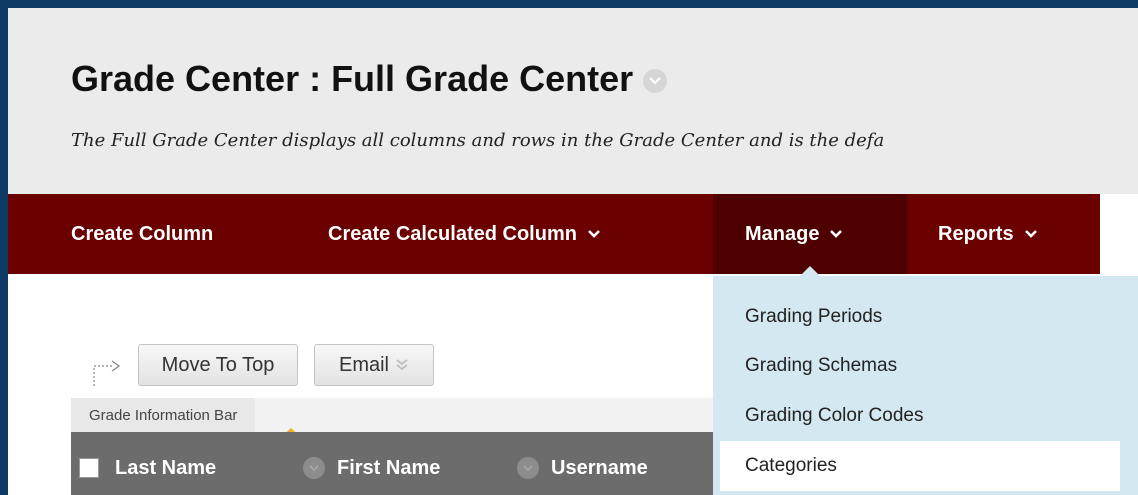 Image resolution: width=1138 pixels, height=495 pixels. Describe the element at coordinates (392, 418) in the screenshot. I see `grade-information-bar: Grade Information Bar` at that location.